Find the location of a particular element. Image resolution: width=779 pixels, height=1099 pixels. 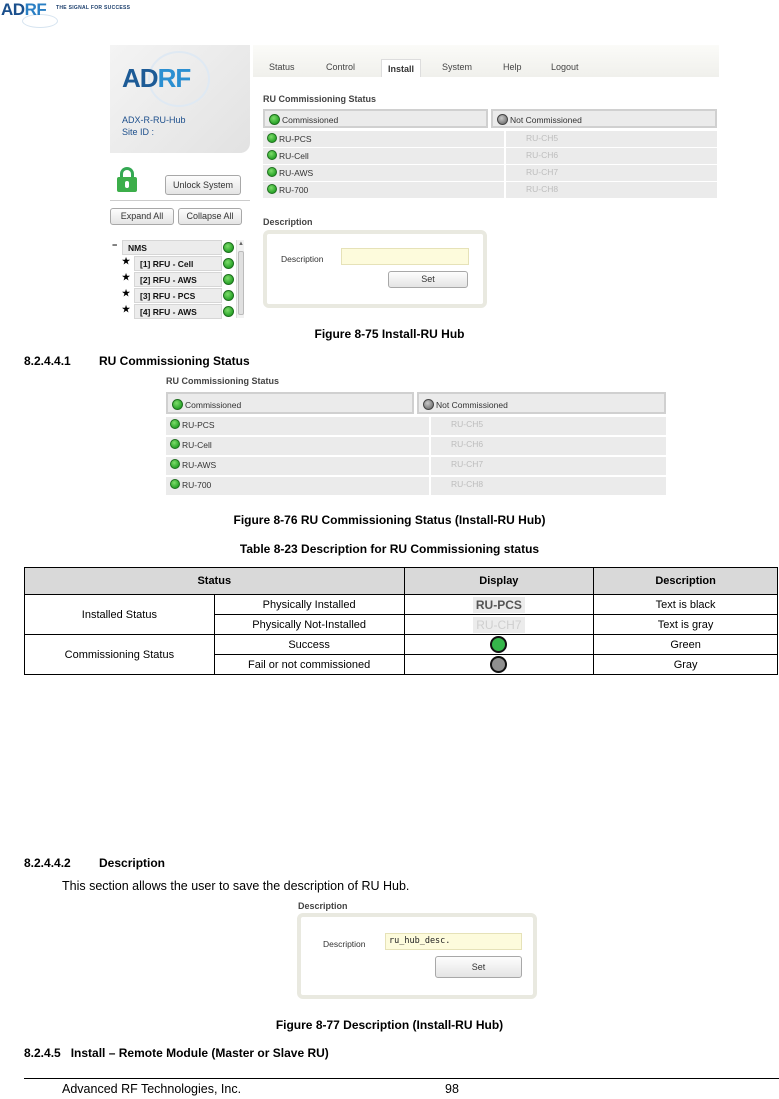

ru-row: RU-700 RU-CH8 is located at coordinates (416, 486).